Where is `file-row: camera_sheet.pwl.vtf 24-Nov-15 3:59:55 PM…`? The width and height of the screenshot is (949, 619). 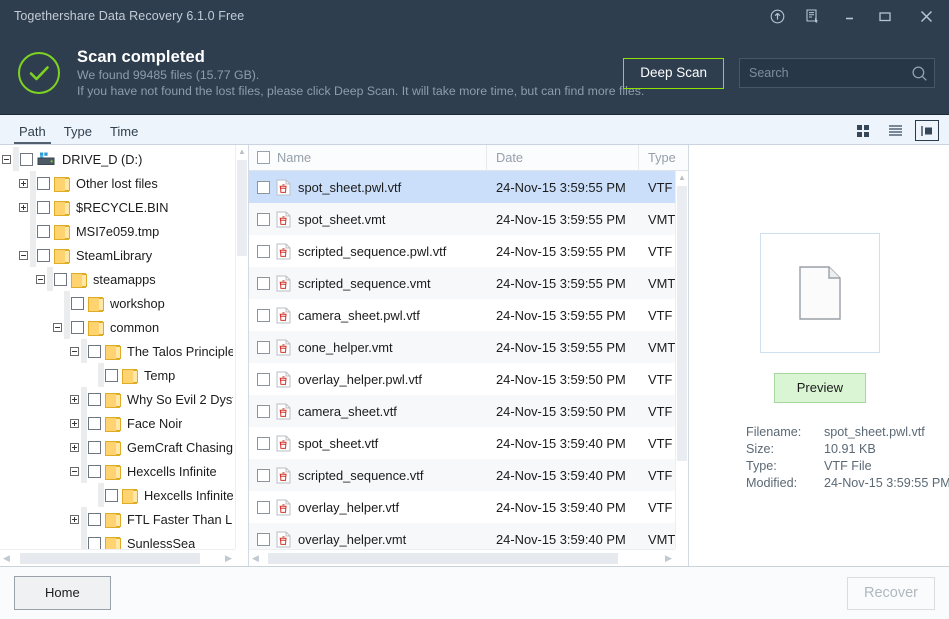 file-row: camera_sheet.pwl.vtf 24-Nov-15 3:59:55 PM… is located at coordinates (462, 315).